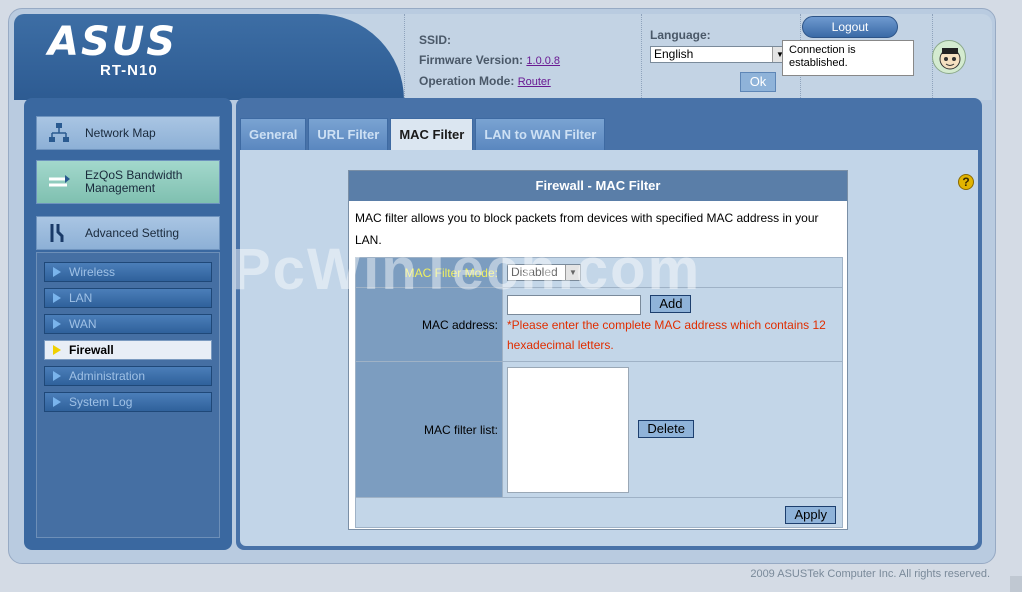  What do you see at coordinates (572, 272) in the screenshot?
I see `chevron-down-icon: ▼` at bounding box center [572, 272].